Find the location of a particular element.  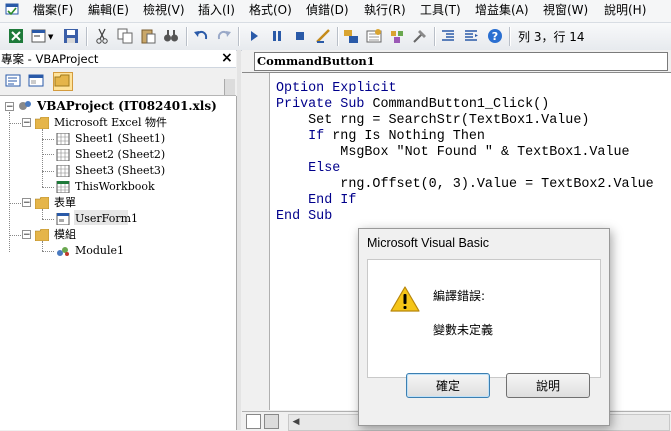

tree-sheet1: Sheet1 (Sheet1) is located at coordinates (120, 139).